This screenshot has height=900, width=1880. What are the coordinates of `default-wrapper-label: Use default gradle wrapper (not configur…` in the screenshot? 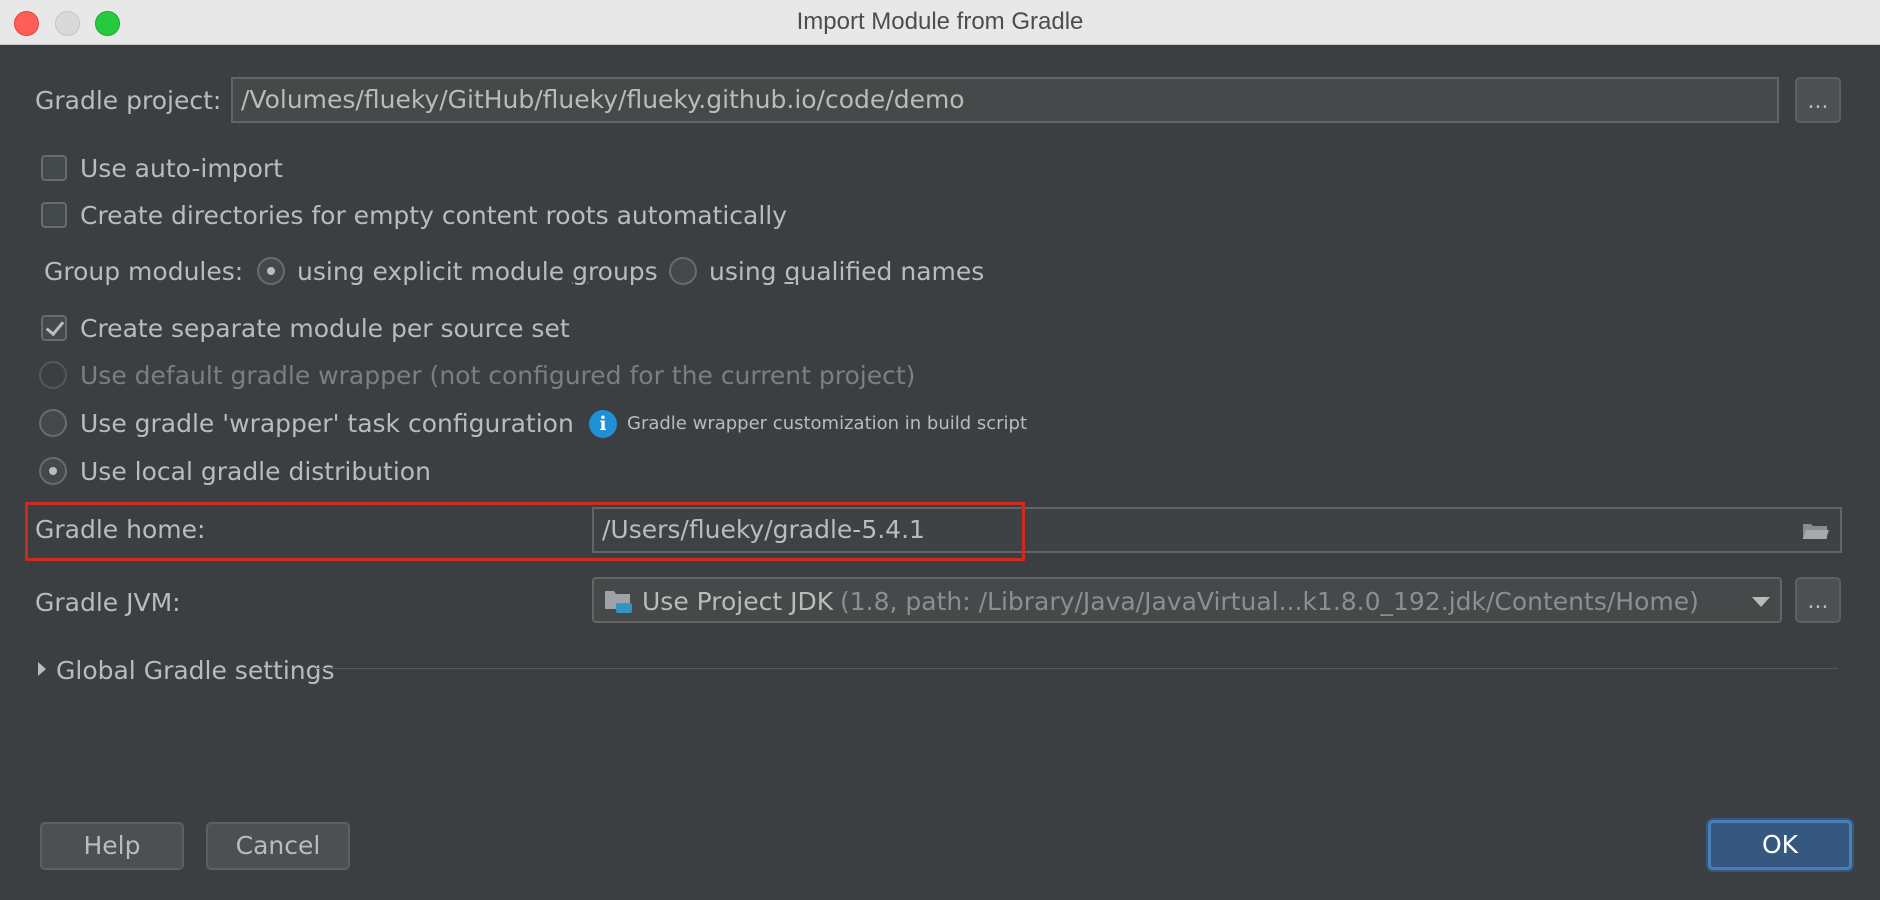 It's located at (498, 375).